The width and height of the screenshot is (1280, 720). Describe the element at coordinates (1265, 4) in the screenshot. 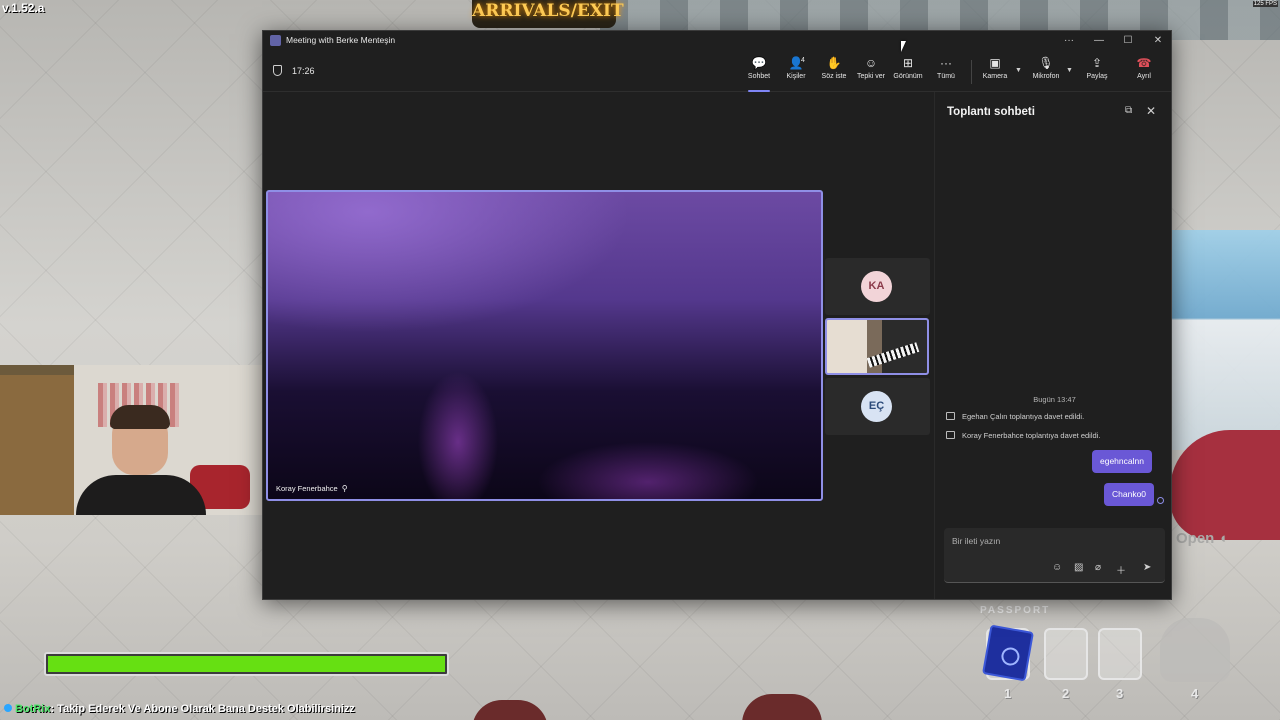

I see `fps-counter: 125 FPS` at that location.